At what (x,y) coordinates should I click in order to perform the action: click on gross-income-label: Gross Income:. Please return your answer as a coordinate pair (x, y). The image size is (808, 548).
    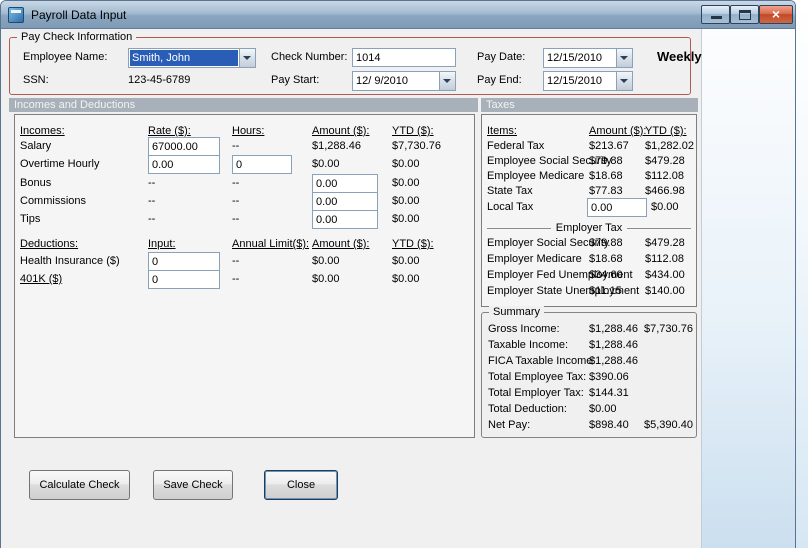
    Looking at the image, I should click on (524, 329).